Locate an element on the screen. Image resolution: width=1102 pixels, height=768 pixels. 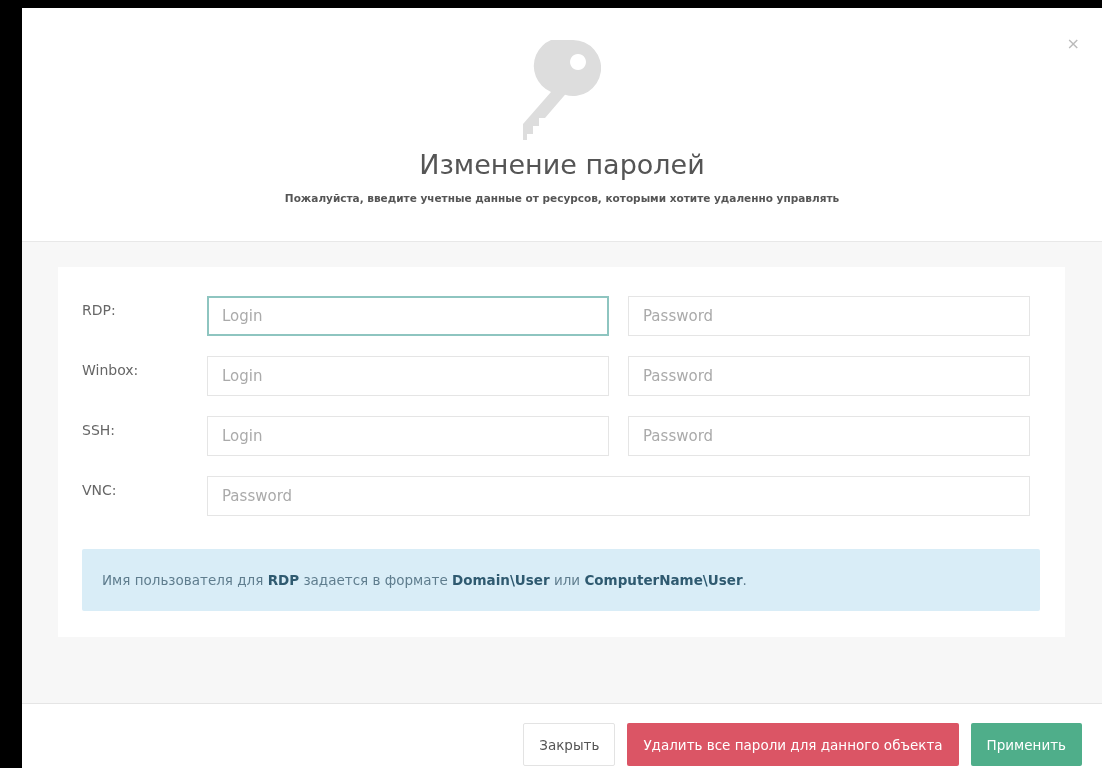
field-label: RDP: is located at coordinates (99, 311).